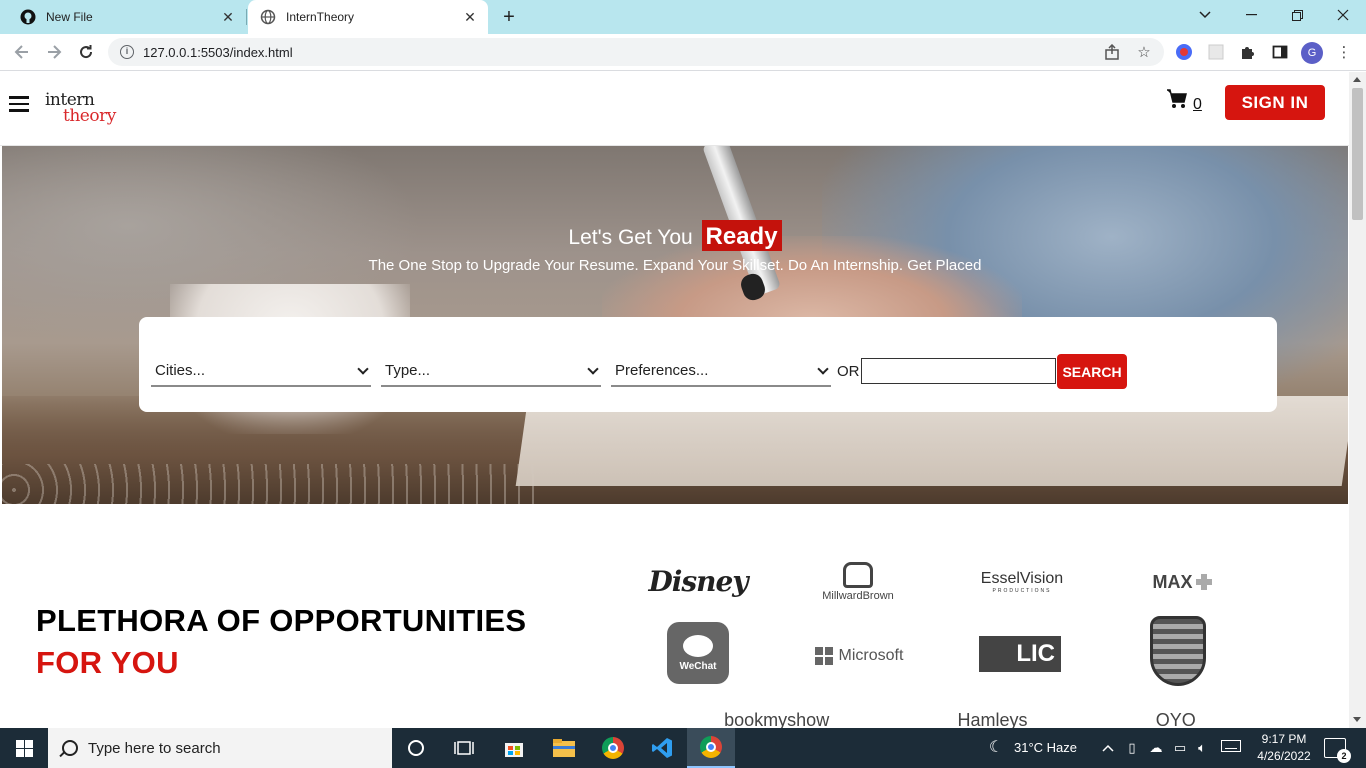  Describe the element at coordinates (698, 666) in the screenshot. I see `partner-logo-wechat-text: WeChat` at that location.